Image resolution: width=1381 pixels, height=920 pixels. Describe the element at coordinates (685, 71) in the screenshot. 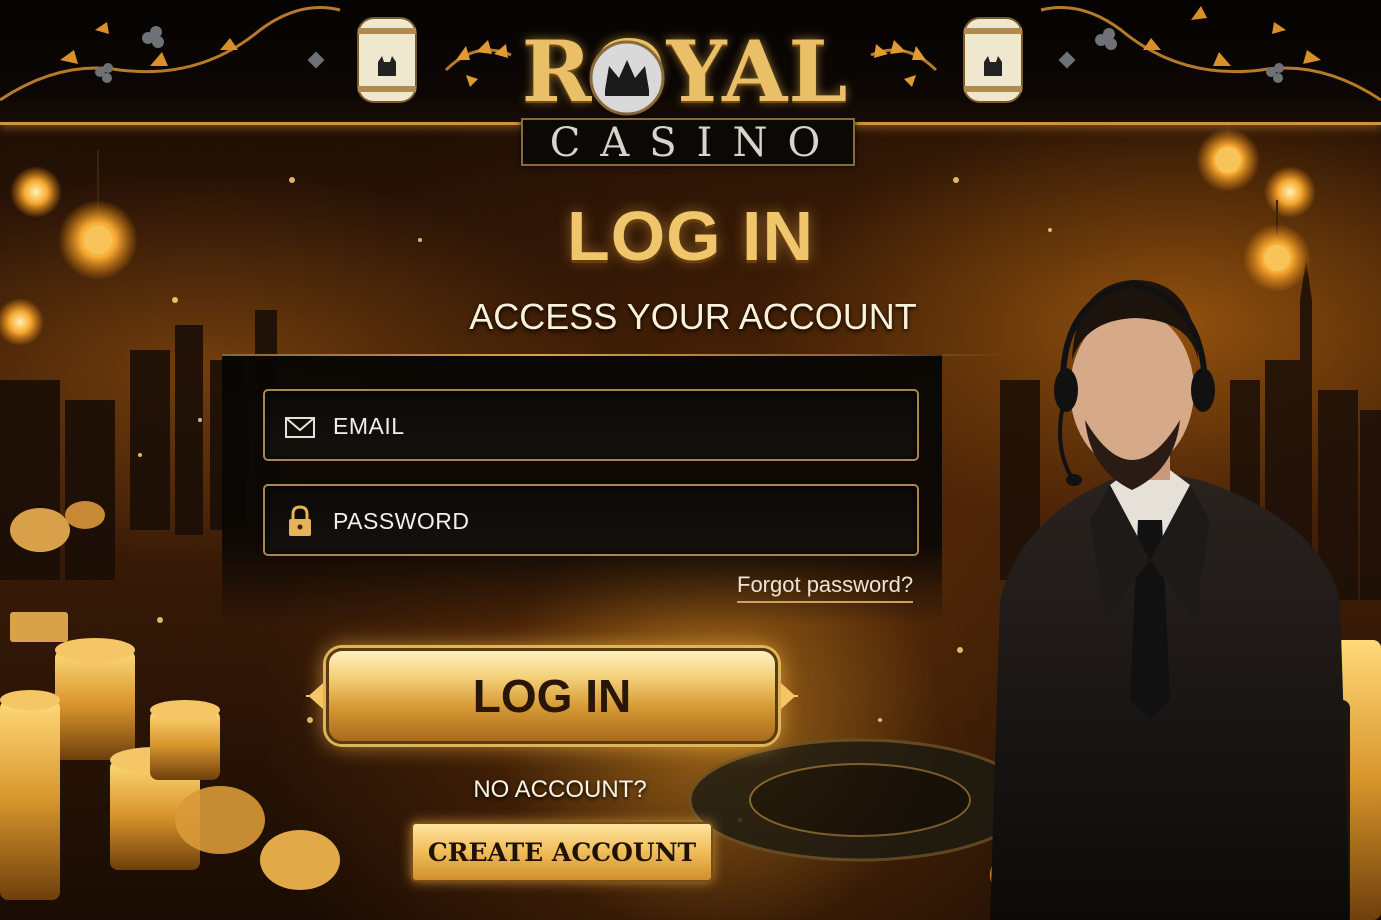

I see `logo-wordmark-royal: ROYAL` at that location.